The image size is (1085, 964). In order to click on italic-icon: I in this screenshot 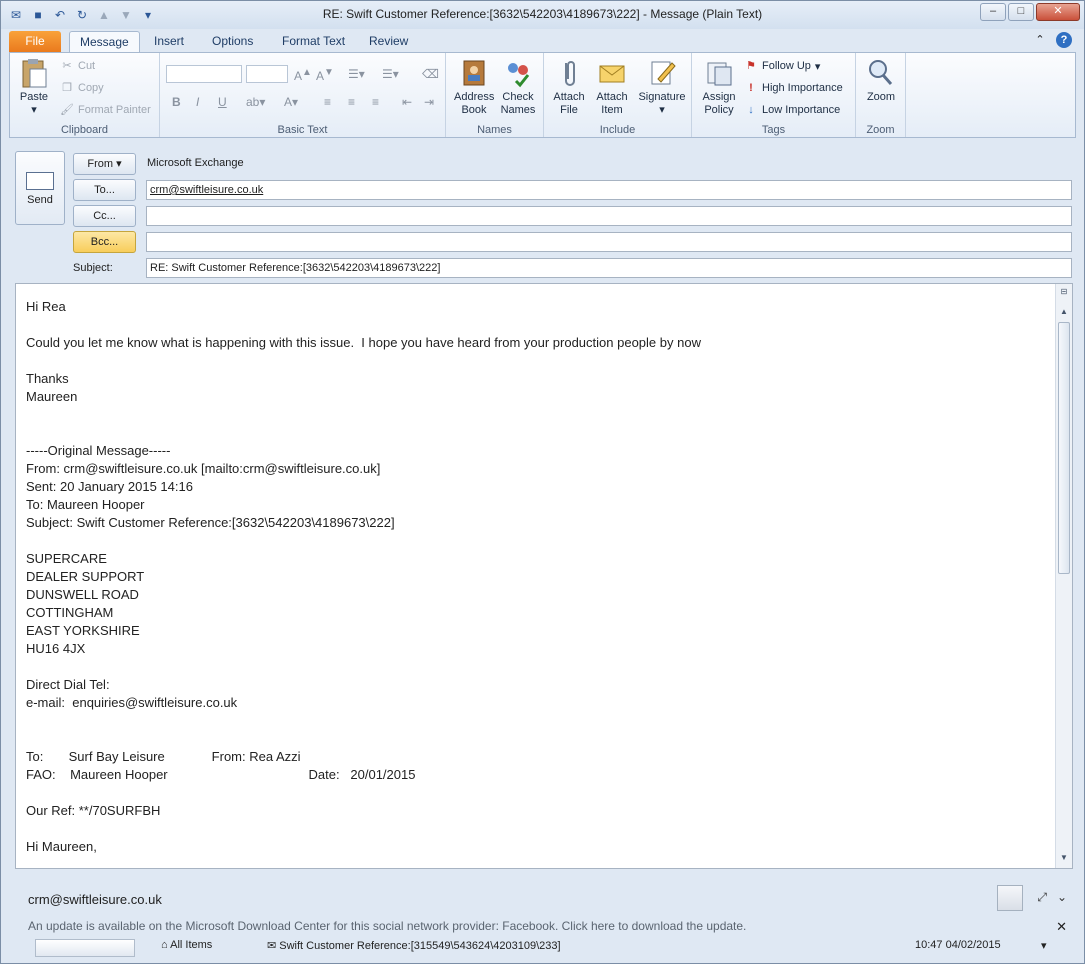, I will do `click(197, 102)`.